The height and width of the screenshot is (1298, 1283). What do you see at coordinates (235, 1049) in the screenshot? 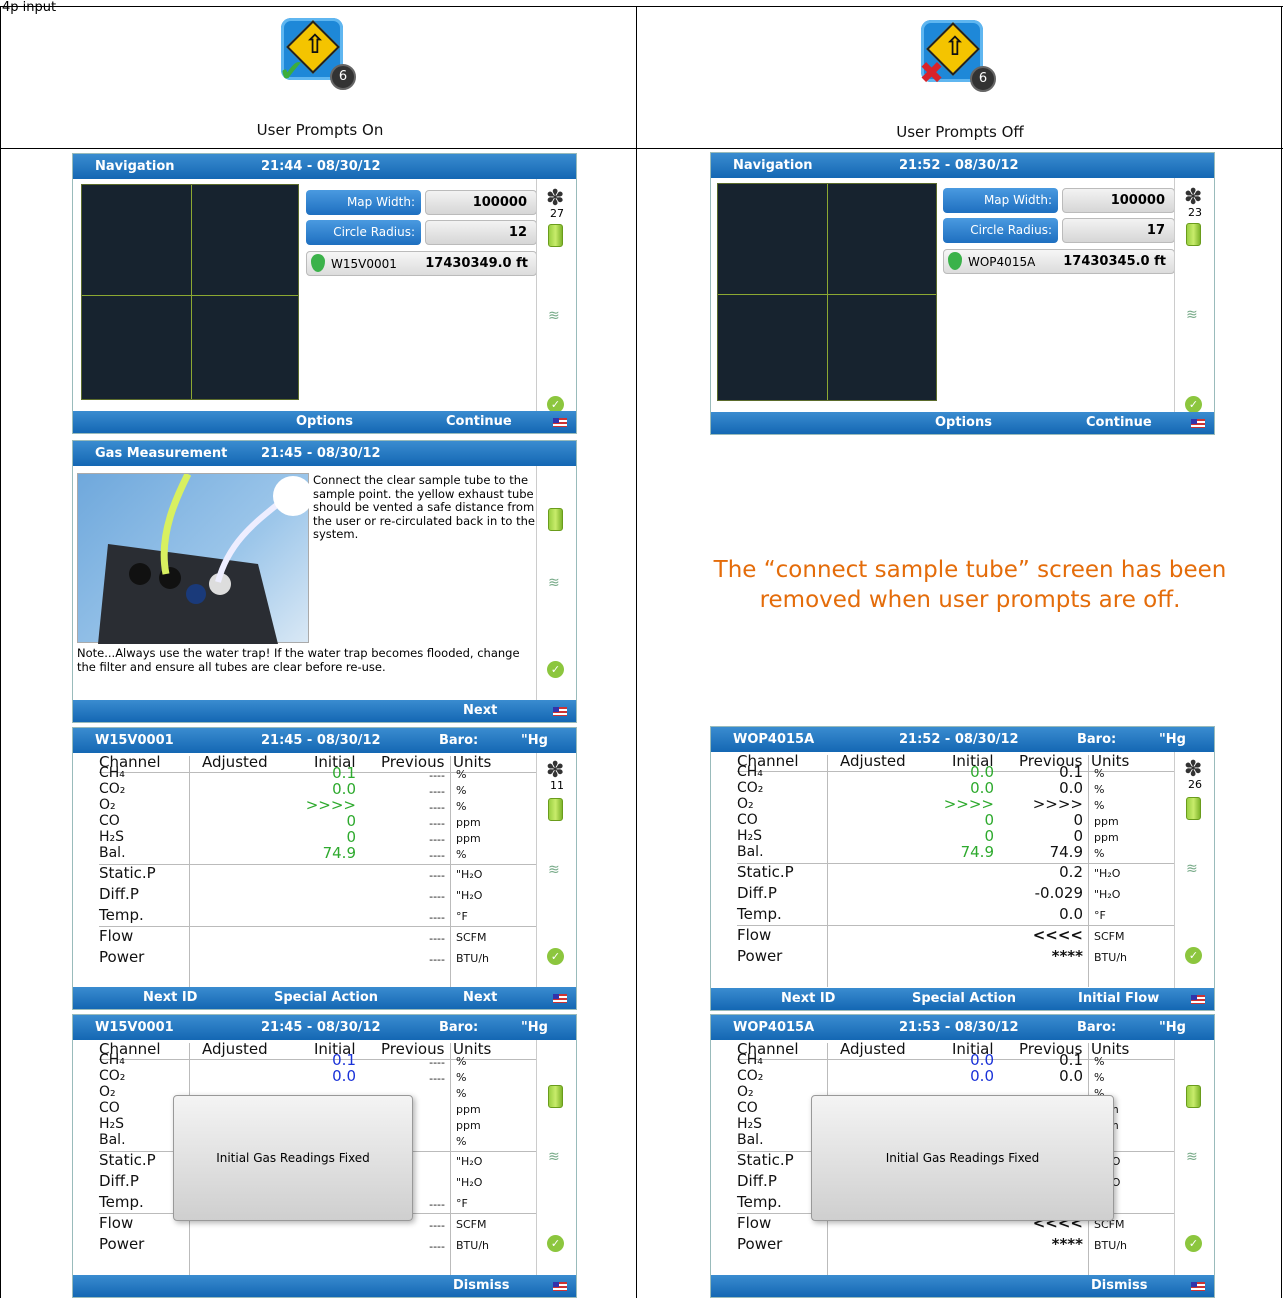
I see `header-adjusted: Adjusted` at bounding box center [235, 1049].